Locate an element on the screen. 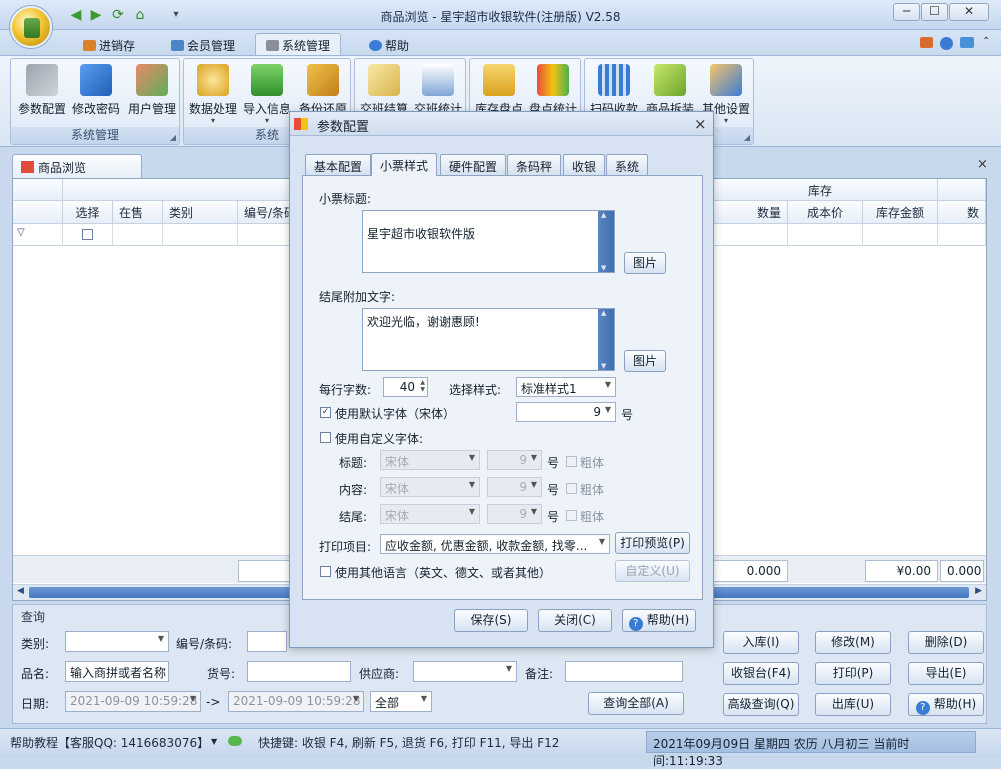 Image resolution: width=1001 pixels, height=769 pixels. customize-button: 自定义(U) is located at coordinates (652, 571).